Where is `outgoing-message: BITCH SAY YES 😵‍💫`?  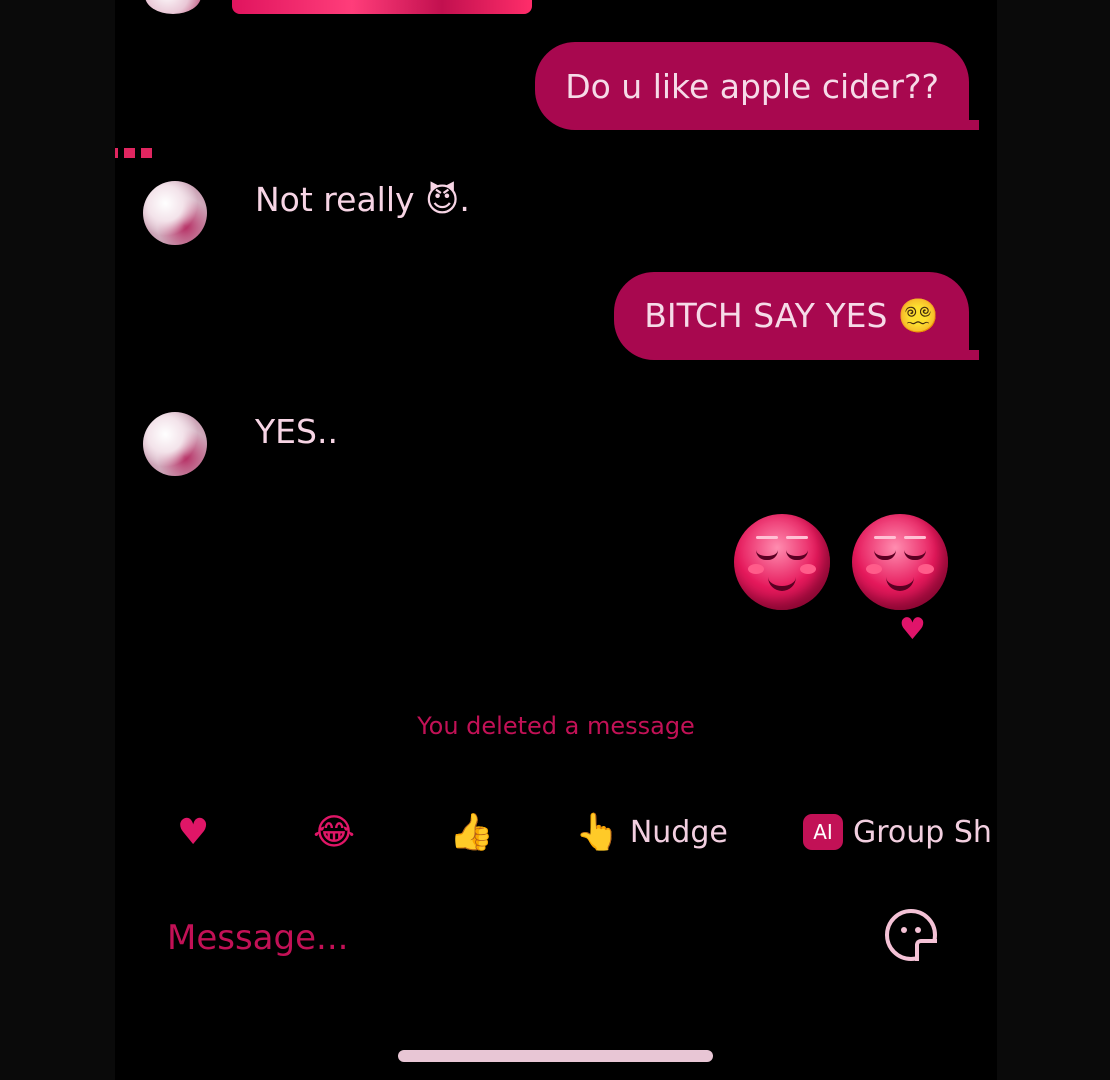 outgoing-message: BITCH SAY YES 😵‍💫 is located at coordinates (796, 316).